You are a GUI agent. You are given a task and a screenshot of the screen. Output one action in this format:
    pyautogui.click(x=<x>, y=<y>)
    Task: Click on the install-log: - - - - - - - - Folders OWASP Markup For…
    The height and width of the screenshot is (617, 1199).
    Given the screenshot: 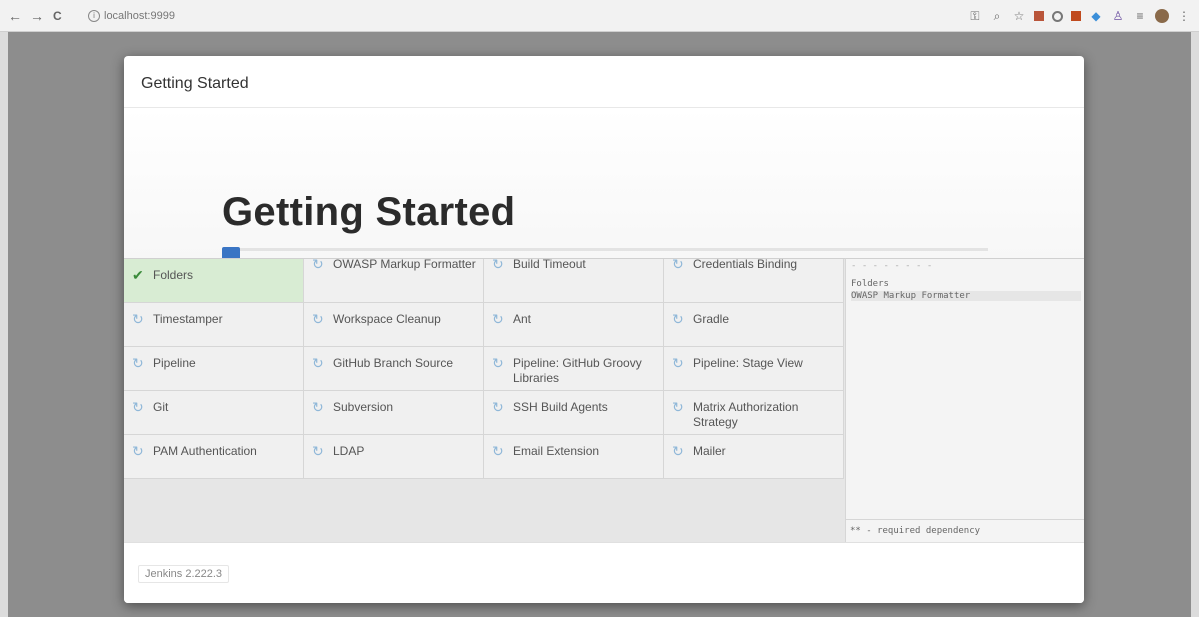 What is the action you would take?
    pyautogui.click(x=964, y=400)
    